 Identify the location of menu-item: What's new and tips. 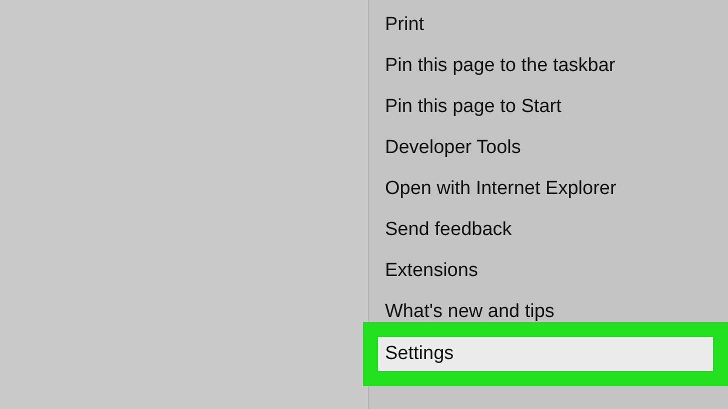
(548, 312).